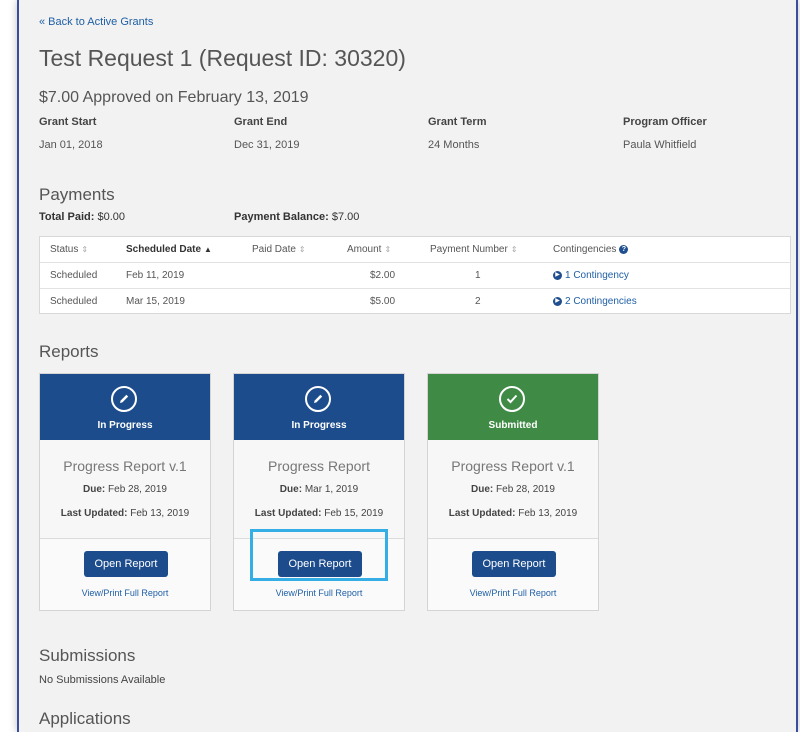  I want to click on grant-term-label: Grant Term, so click(457, 122).